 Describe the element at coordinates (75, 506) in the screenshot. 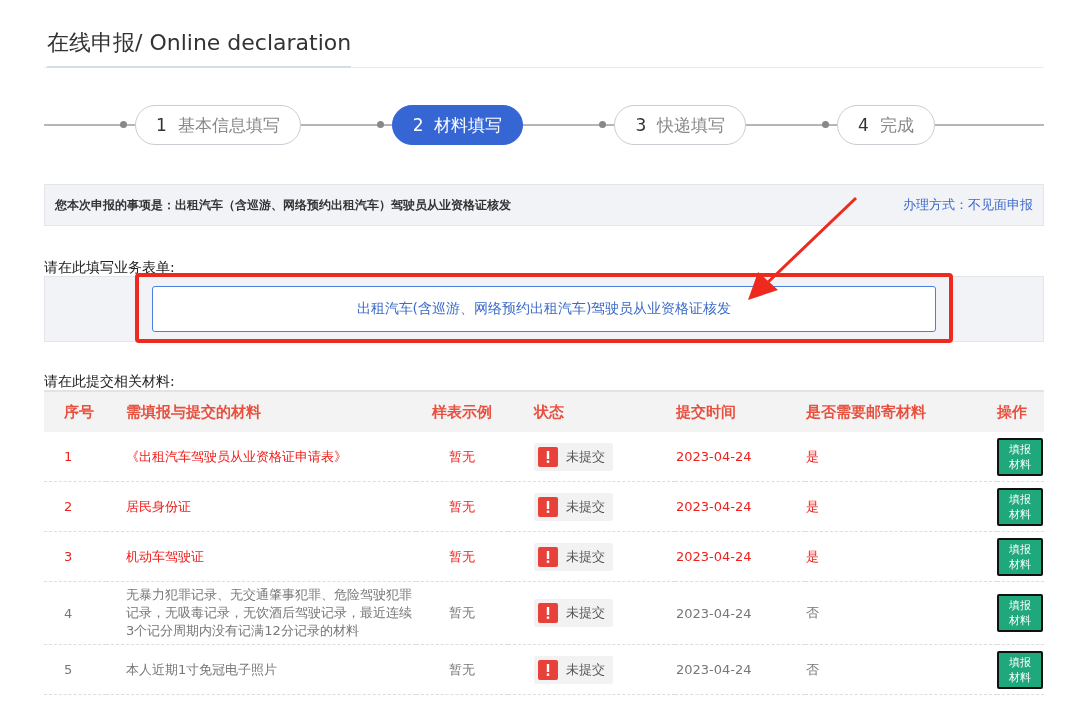

I see `table-cell: 2` at that location.